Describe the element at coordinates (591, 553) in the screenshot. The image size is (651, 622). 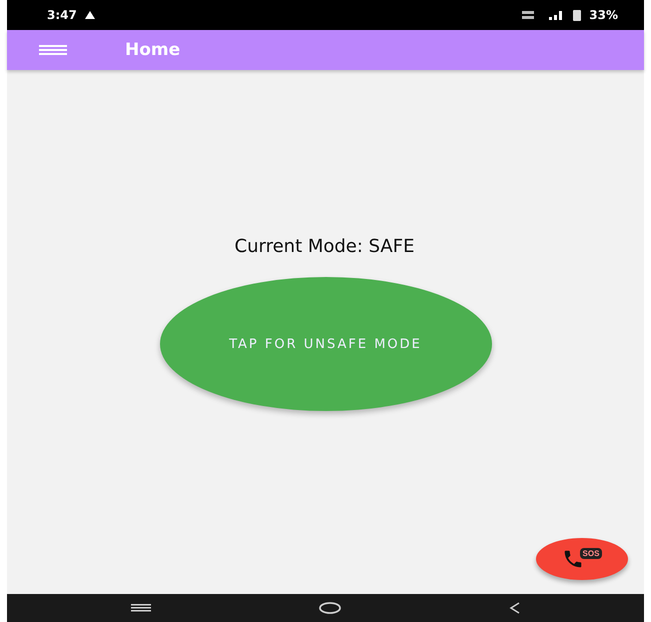
I see `sos-label: SOS` at that location.